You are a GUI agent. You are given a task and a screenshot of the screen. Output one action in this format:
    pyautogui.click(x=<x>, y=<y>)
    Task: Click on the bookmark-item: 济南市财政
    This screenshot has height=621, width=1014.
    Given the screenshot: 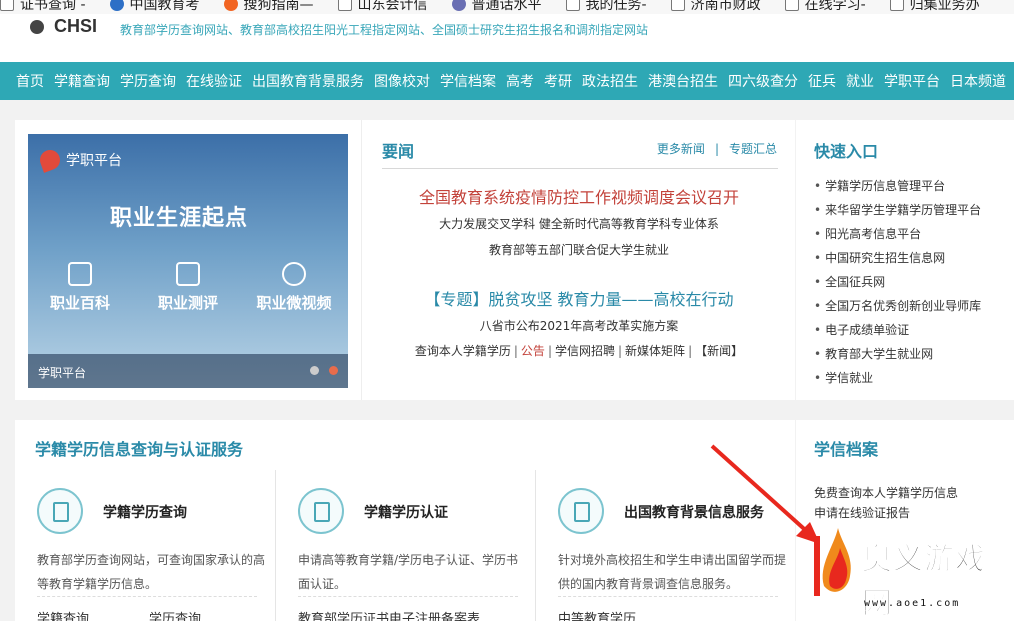 What is the action you would take?
    pyautogui.click(x=715, y=7)
    